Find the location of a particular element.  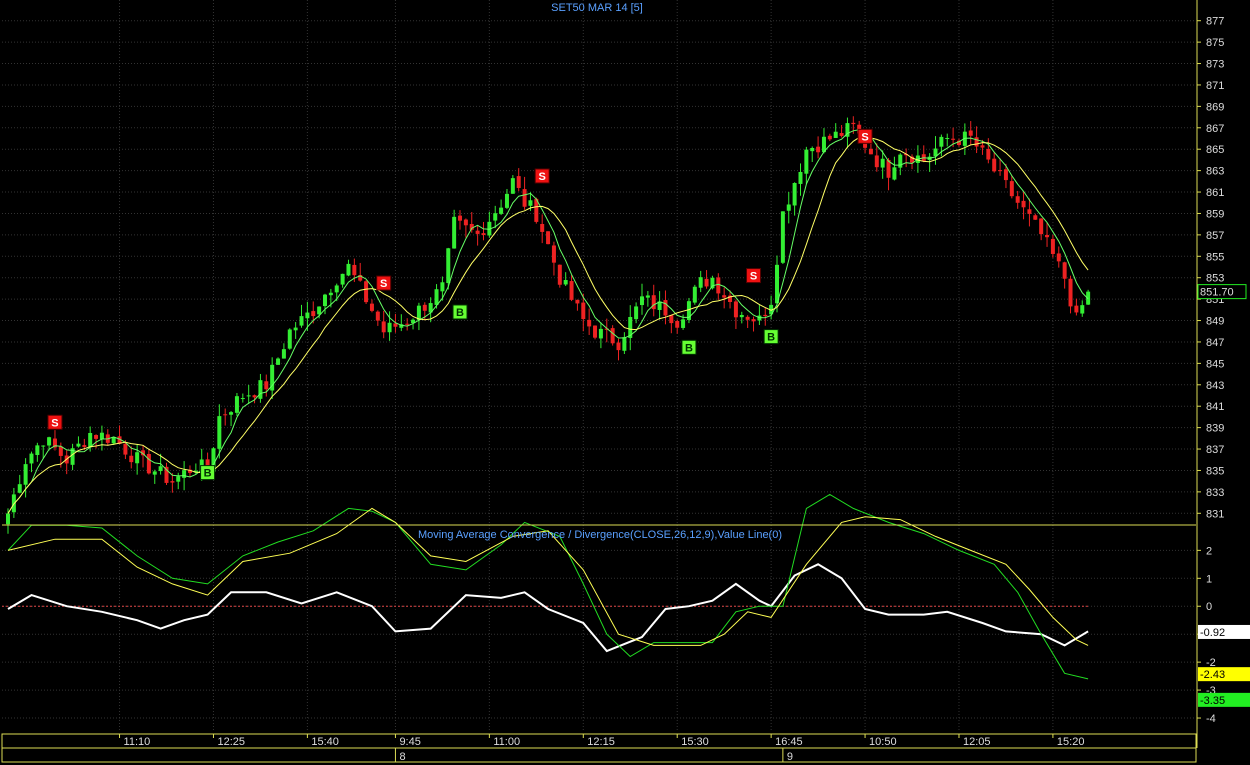

macd-value-label-1: -2.43 is located at coordinates (1212, 675).